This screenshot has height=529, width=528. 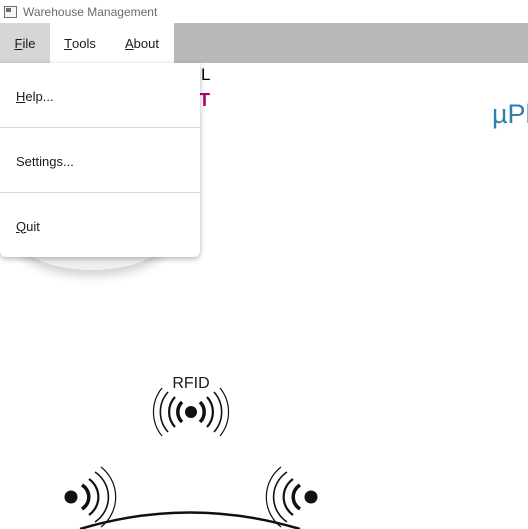 What do you see at coordinates (33, 226) in the screenshot?
I see `menu-item-quit-label: uit` at bounding box center [33, 226].